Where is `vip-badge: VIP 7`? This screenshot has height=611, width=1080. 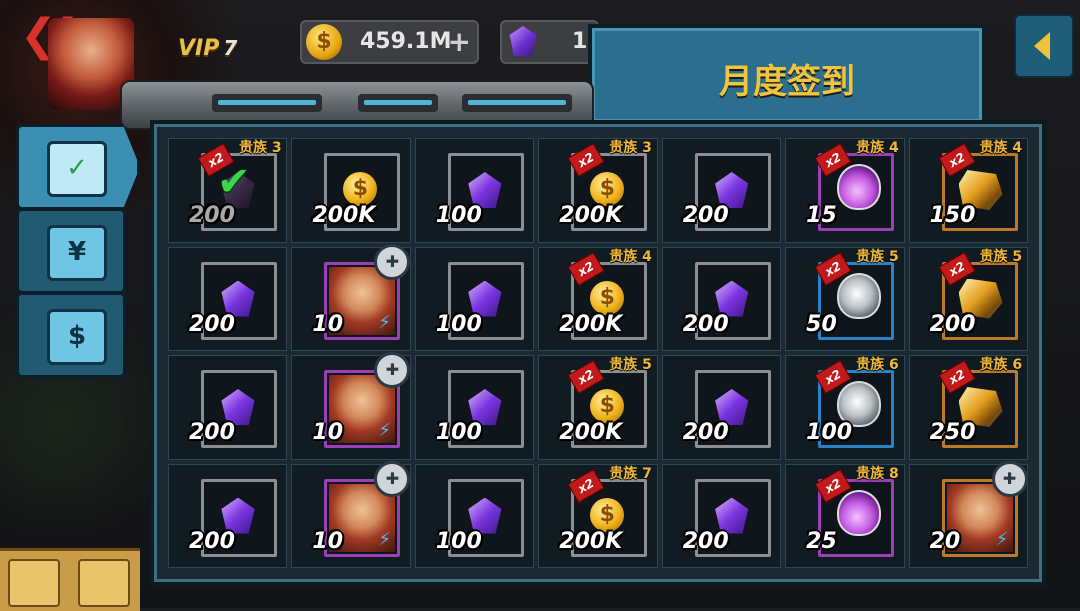 vip-badge: VIP 7 is located at coordinates (207, 48).